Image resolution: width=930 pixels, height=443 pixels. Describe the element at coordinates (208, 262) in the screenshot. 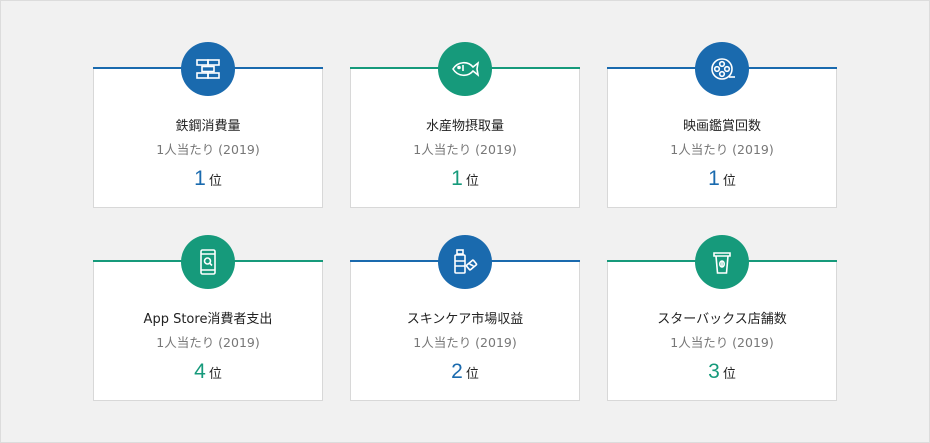

I see `smartphone-search-icon` at that location.